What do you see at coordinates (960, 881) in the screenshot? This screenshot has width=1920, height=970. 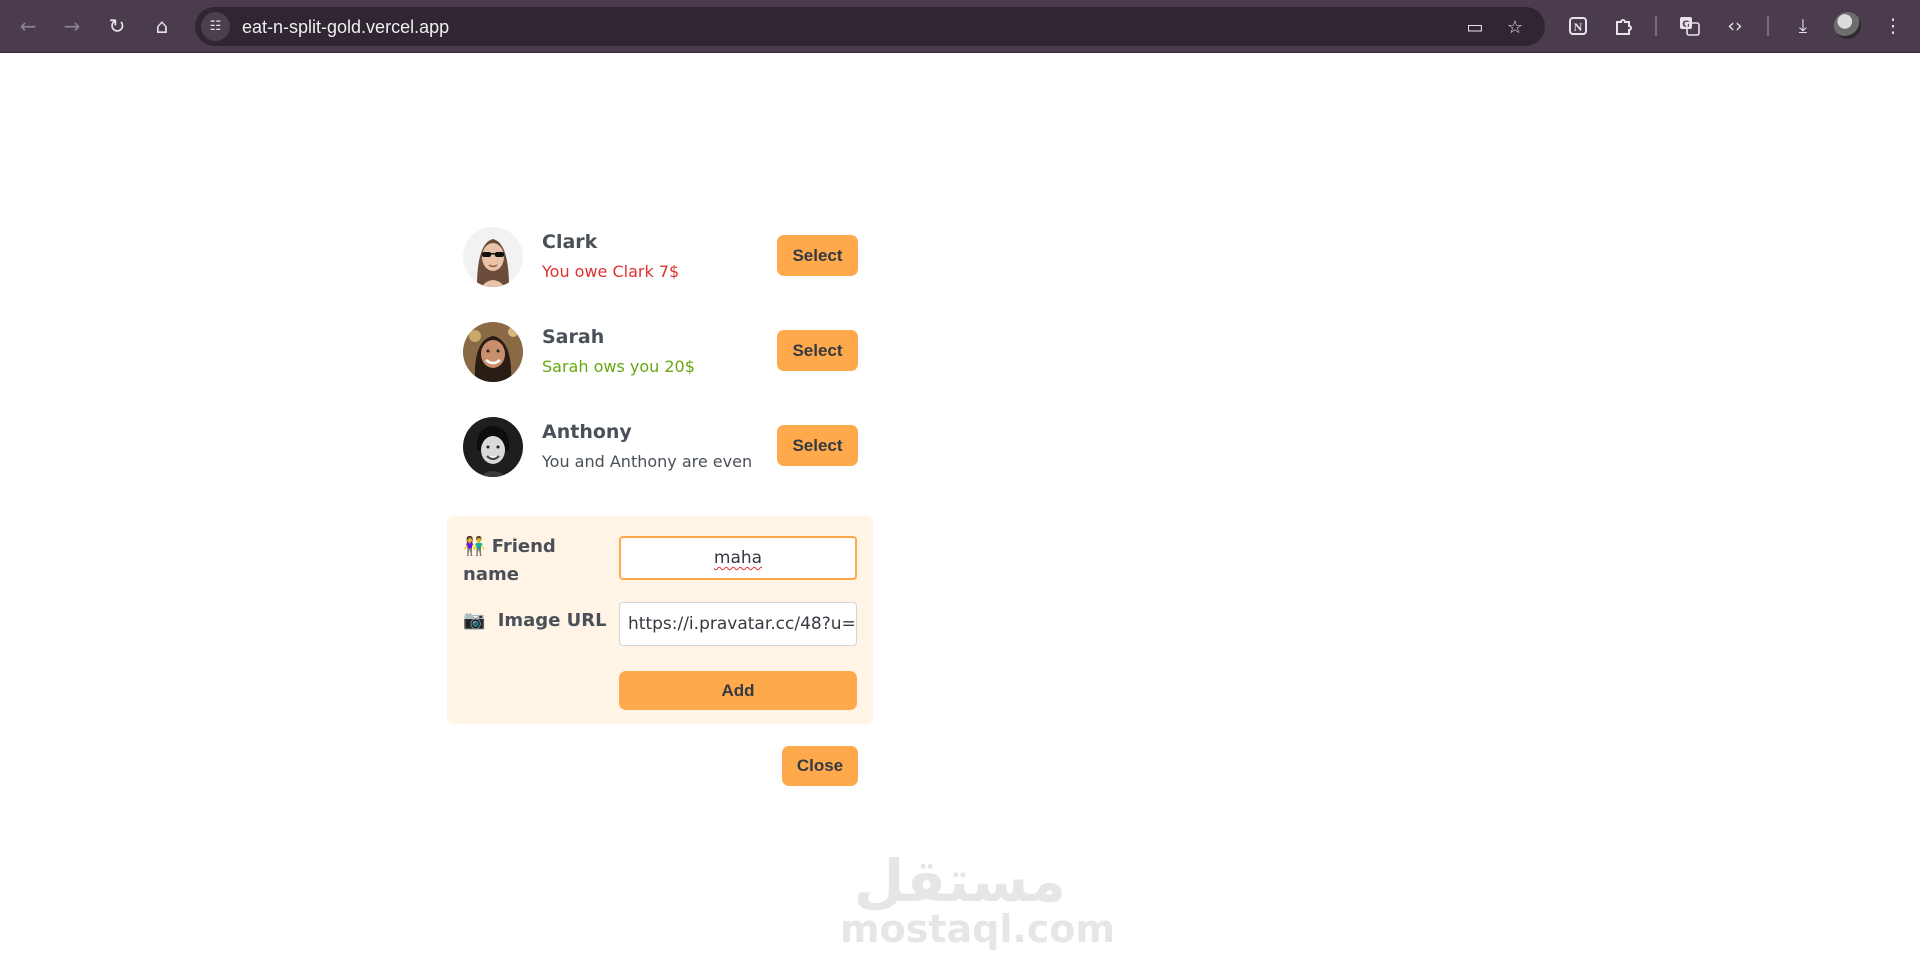 I see `watermark-arabic: مستقل` at bounding box center [960, 881].